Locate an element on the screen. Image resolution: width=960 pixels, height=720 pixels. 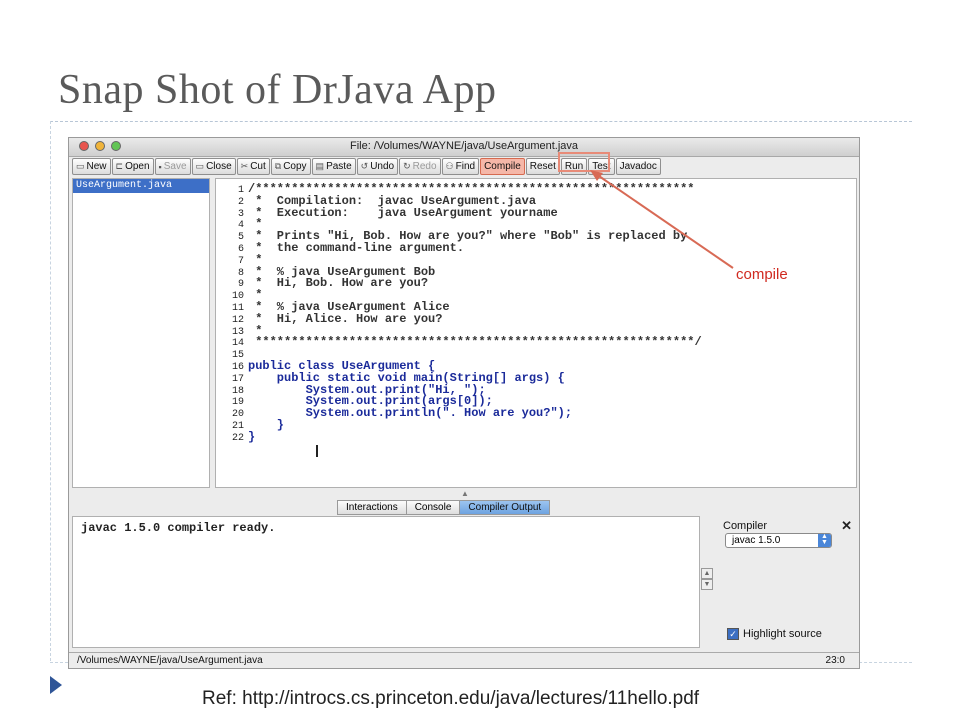
code-line: 3 * Execution: java UseArgument yourname is located at coordinates (387, 212).